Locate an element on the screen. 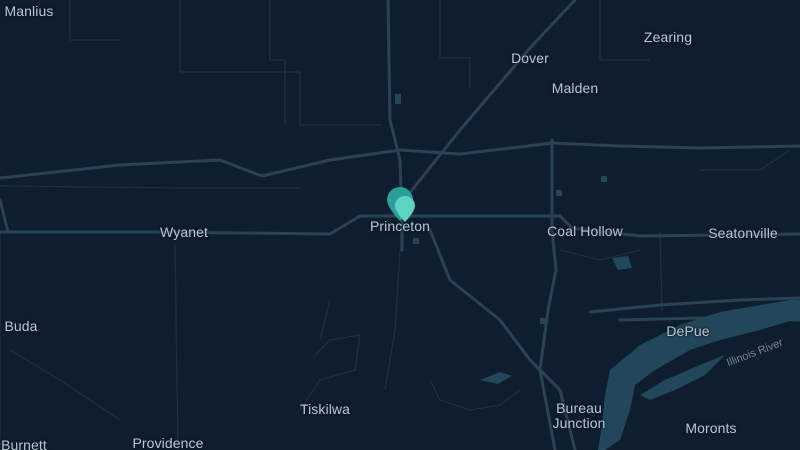 The image size is (800, 450). place-label-wyanet: Wyanet is located at coordinates (184, 232).